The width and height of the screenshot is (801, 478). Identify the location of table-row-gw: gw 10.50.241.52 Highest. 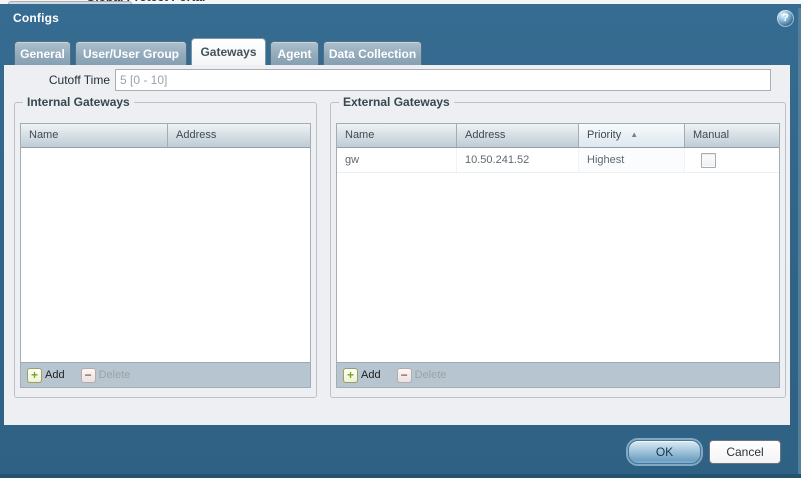
(558, 160).